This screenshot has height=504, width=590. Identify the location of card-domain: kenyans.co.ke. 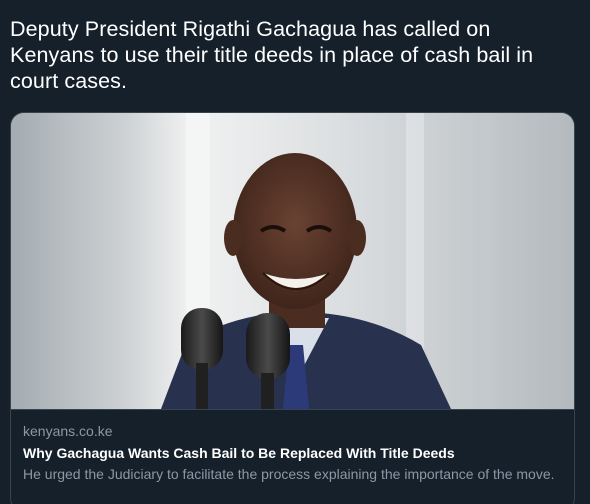
(68, 431).